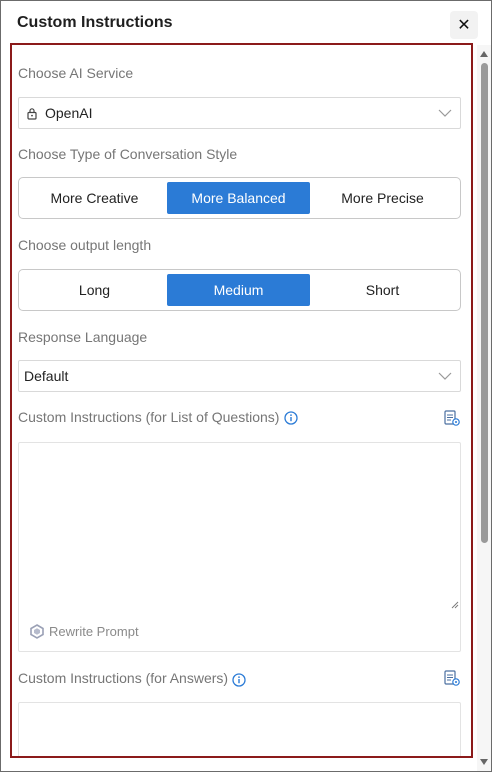 The height and width of the screenshot is (772, 492). I want to click on close-button: ✕, so click(464, 25).